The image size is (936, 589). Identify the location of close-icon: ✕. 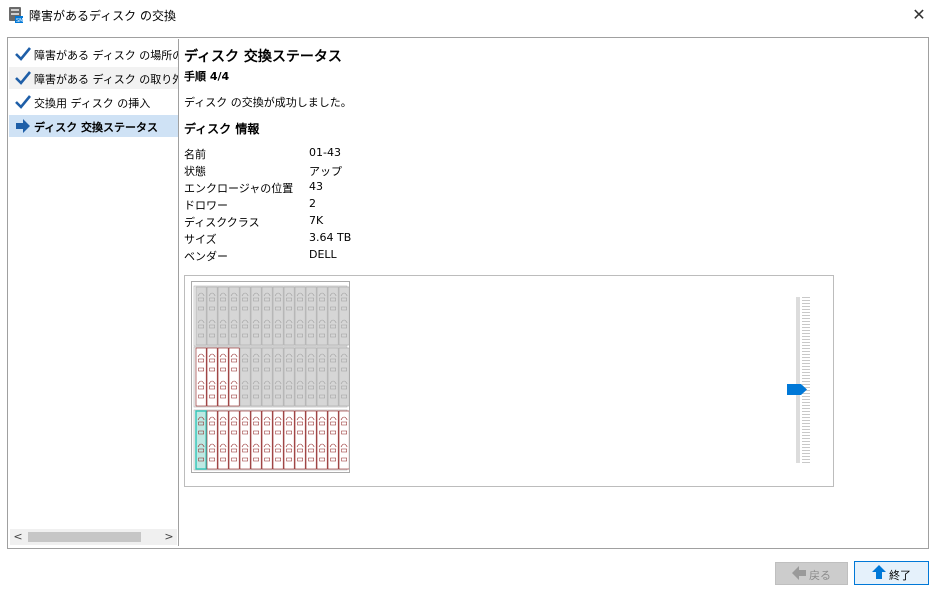
(919, 14).